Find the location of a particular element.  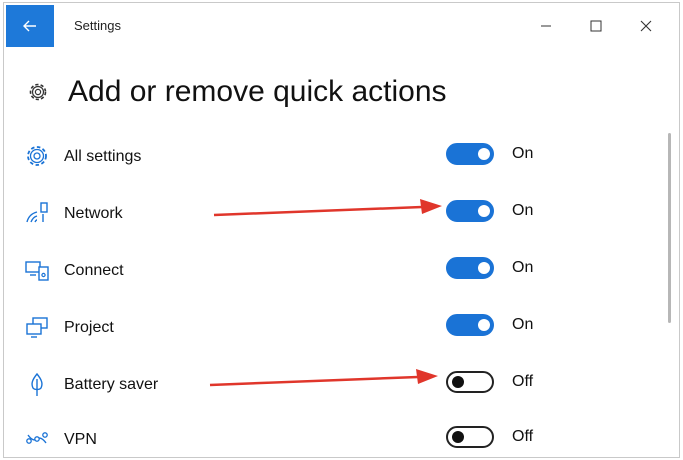

all-settings-toggle is located at coordinates (470, 154).